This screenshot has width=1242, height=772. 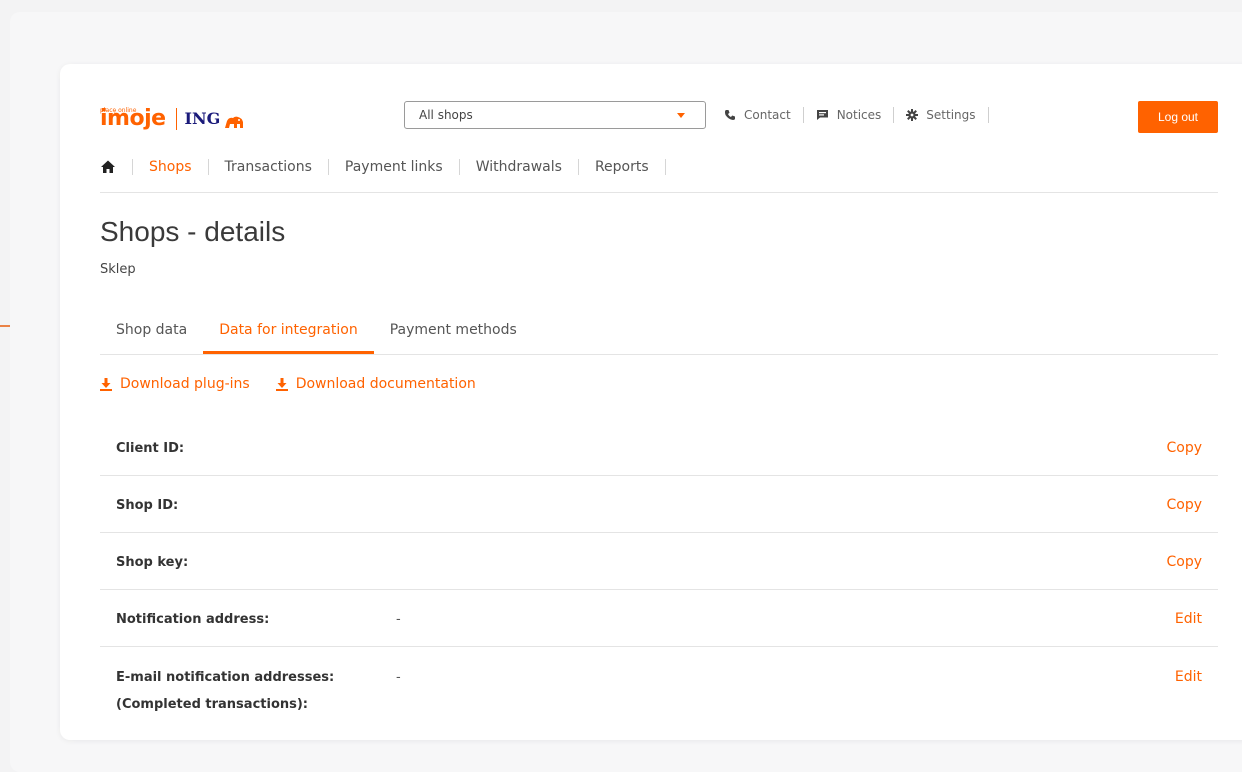 I want to click on row-label: Shop ID:, so click(x=147, y=505).